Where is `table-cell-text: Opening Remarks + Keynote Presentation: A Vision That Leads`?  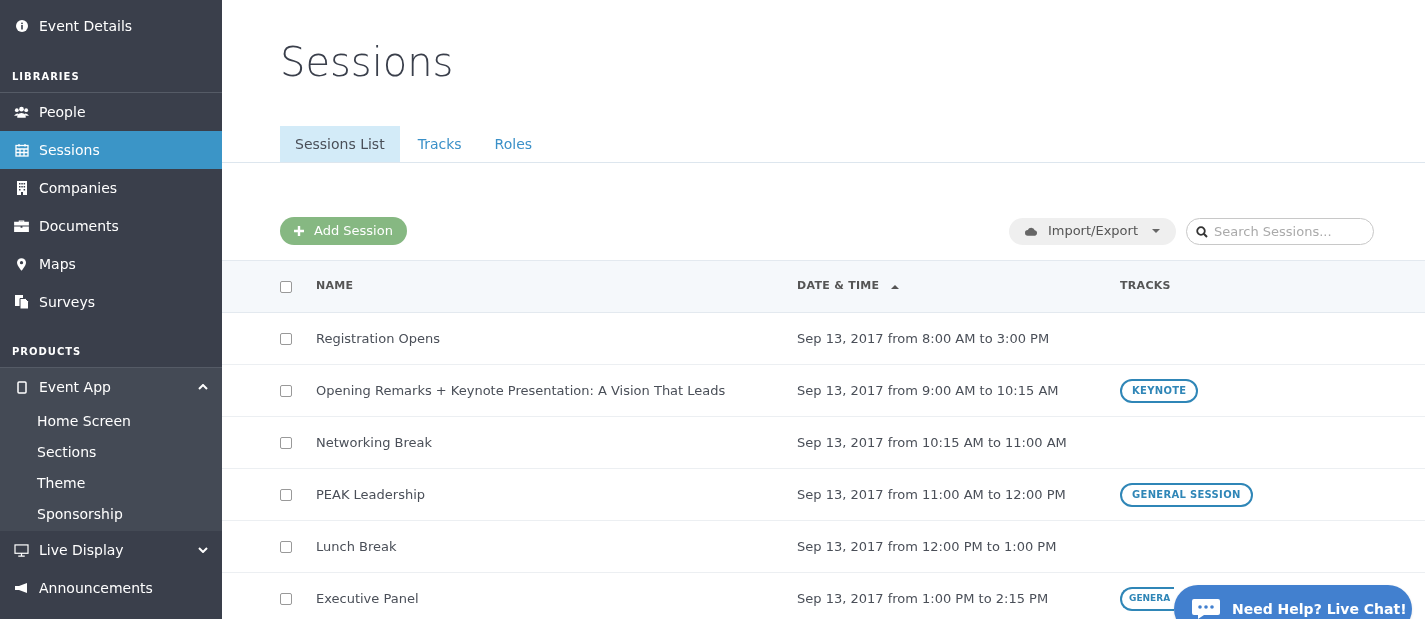
table-cell-text: Opening Remarks + Keynote Presentation: A Vision That Leads is located at coordinates (521, 390).